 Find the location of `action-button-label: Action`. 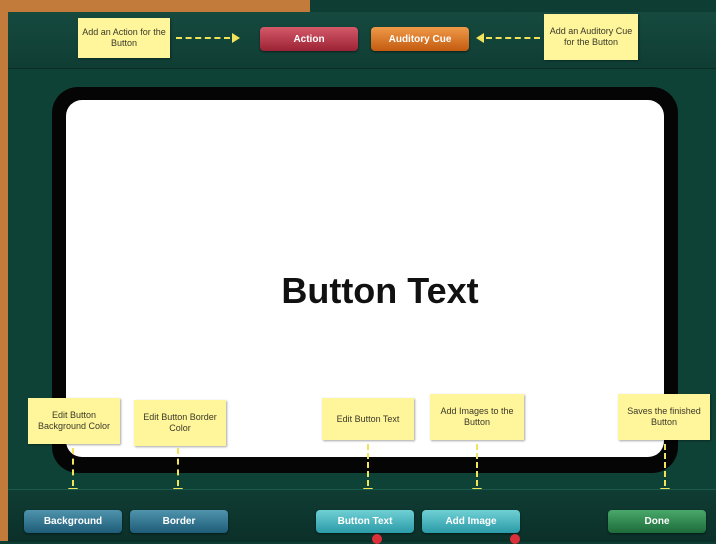

action-button-label: Action is located at coordinates (309, 39).